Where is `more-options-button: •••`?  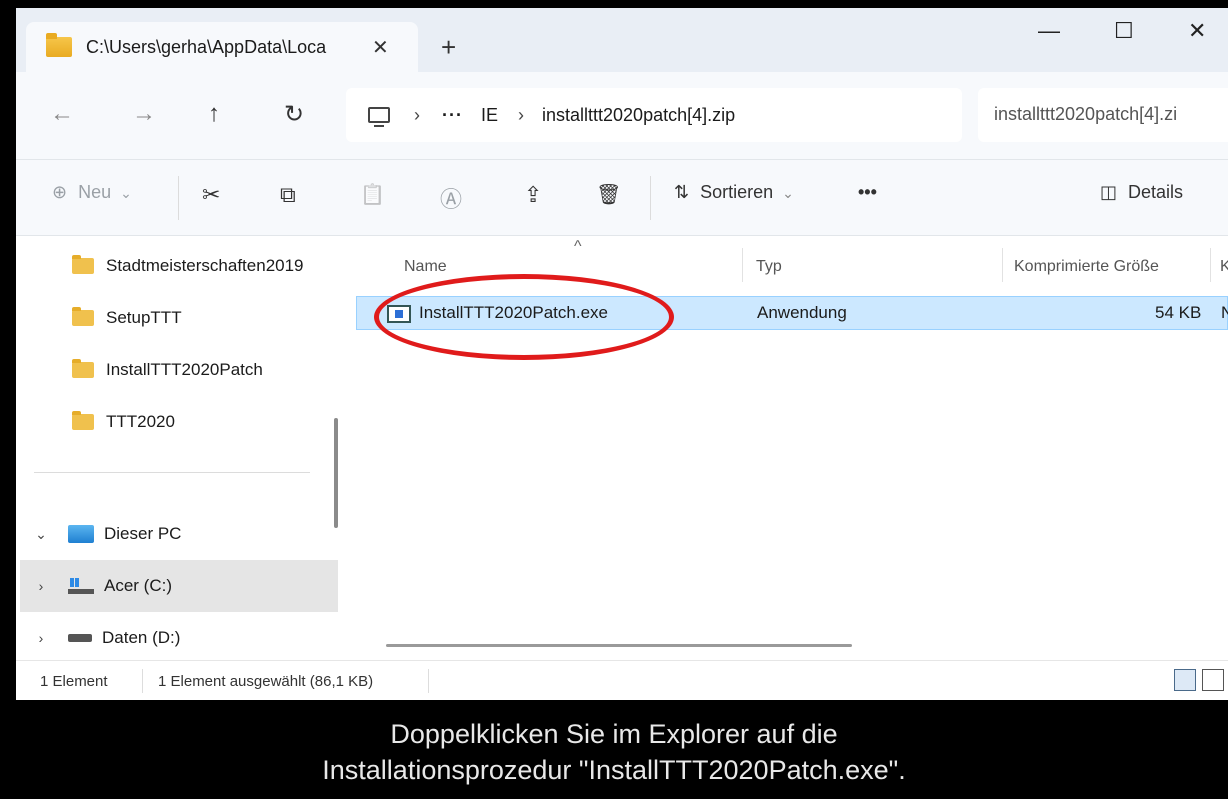 more-options-button: ••• is located at coordinates (867, 192).